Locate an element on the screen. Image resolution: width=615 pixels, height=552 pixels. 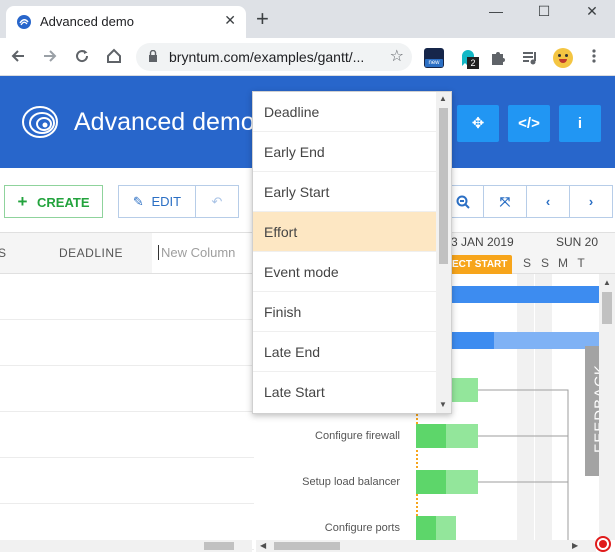
browser-tab-active: Advanced demo ✕ is located at coordinates (126, 22).